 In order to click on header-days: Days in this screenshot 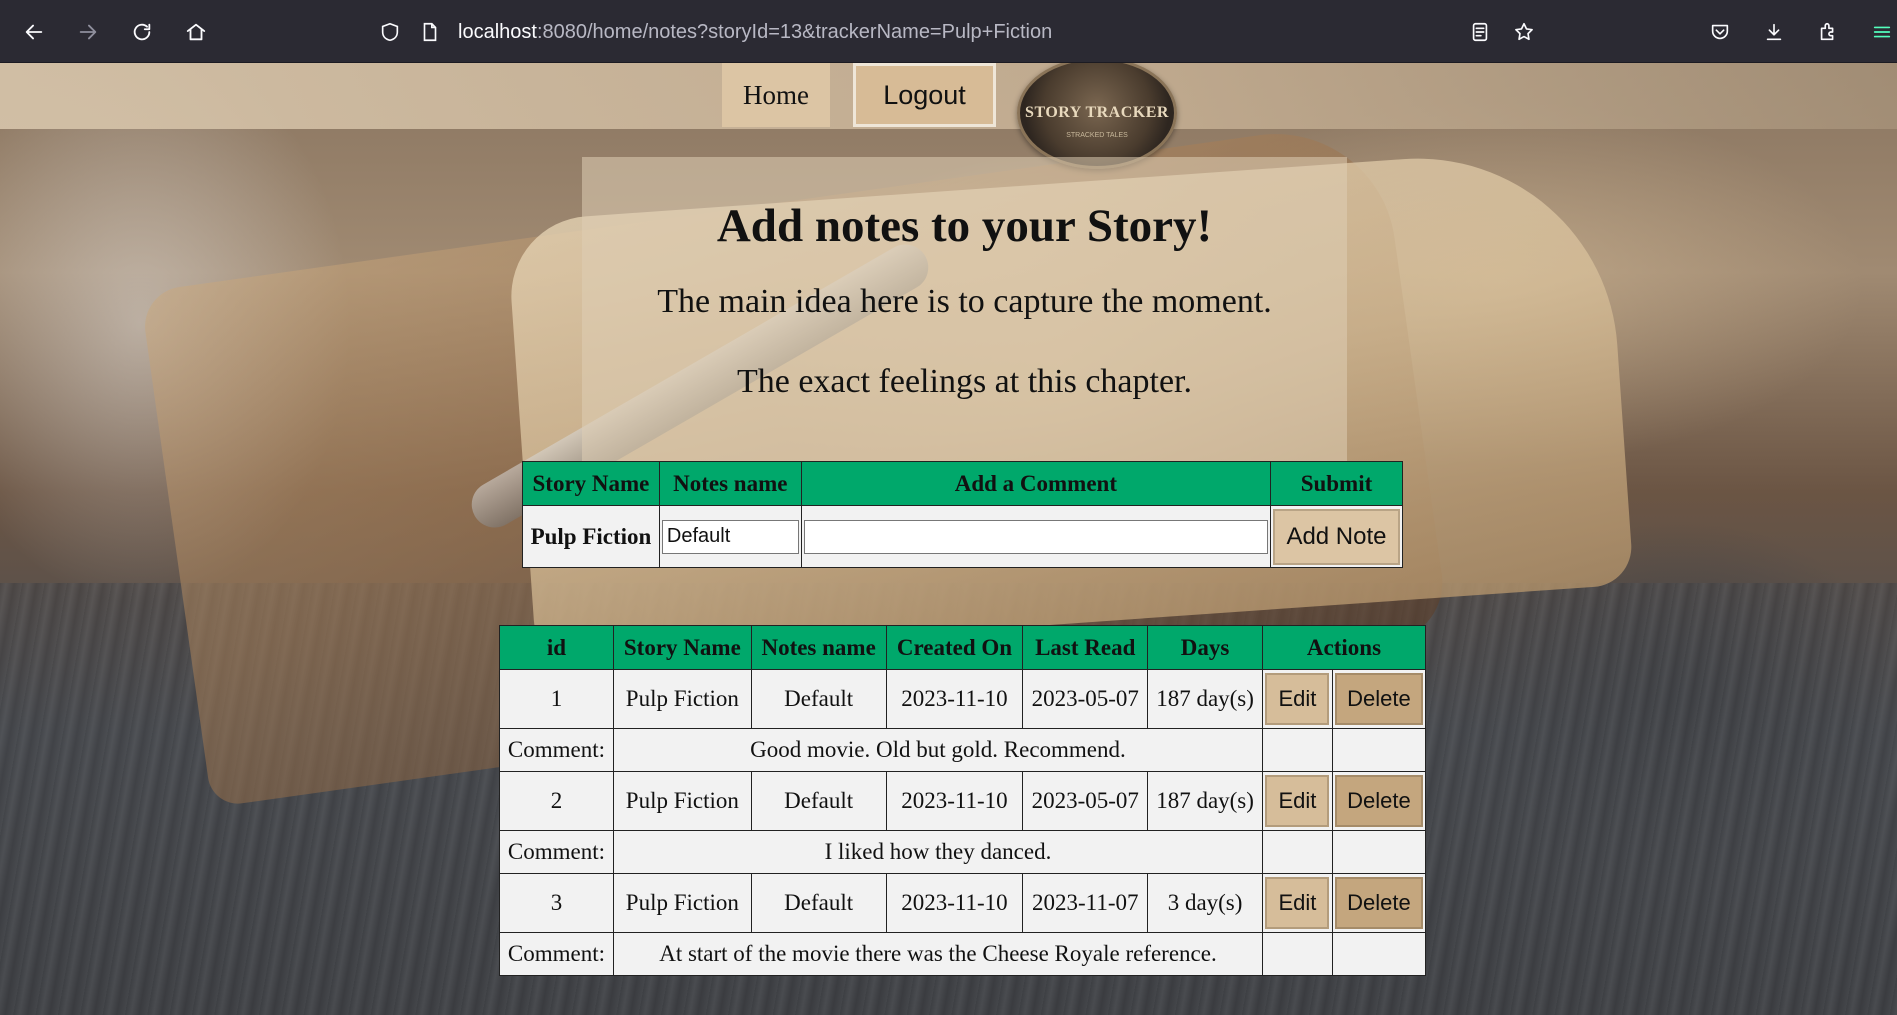, I will do `click(1205, 647)`.